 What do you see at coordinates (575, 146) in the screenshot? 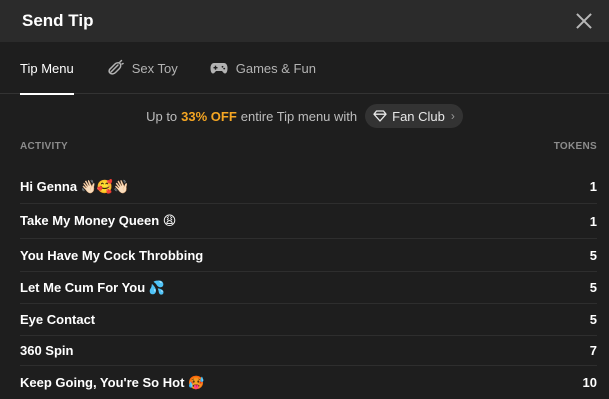
I see `tokens-header: TOKENS` at bounding box center [575, 146].